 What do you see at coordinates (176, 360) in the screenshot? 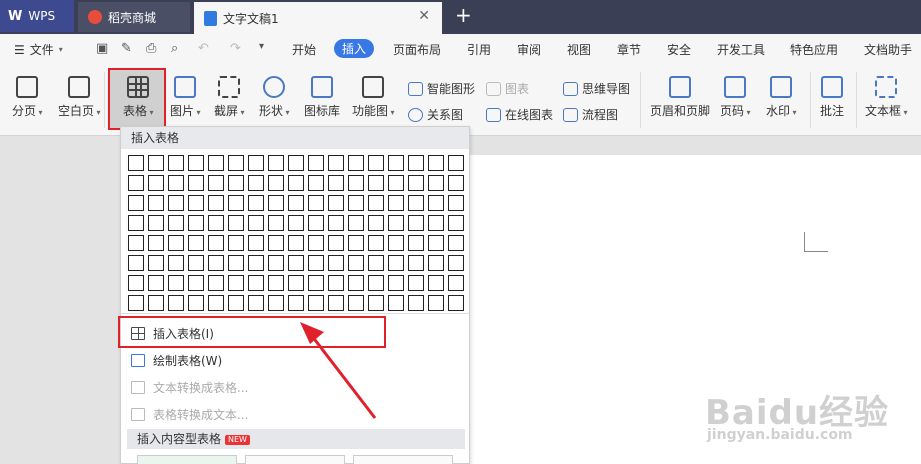
I see `draw-table-item: 绘制表格(W)` at bounding box center [176, 360].